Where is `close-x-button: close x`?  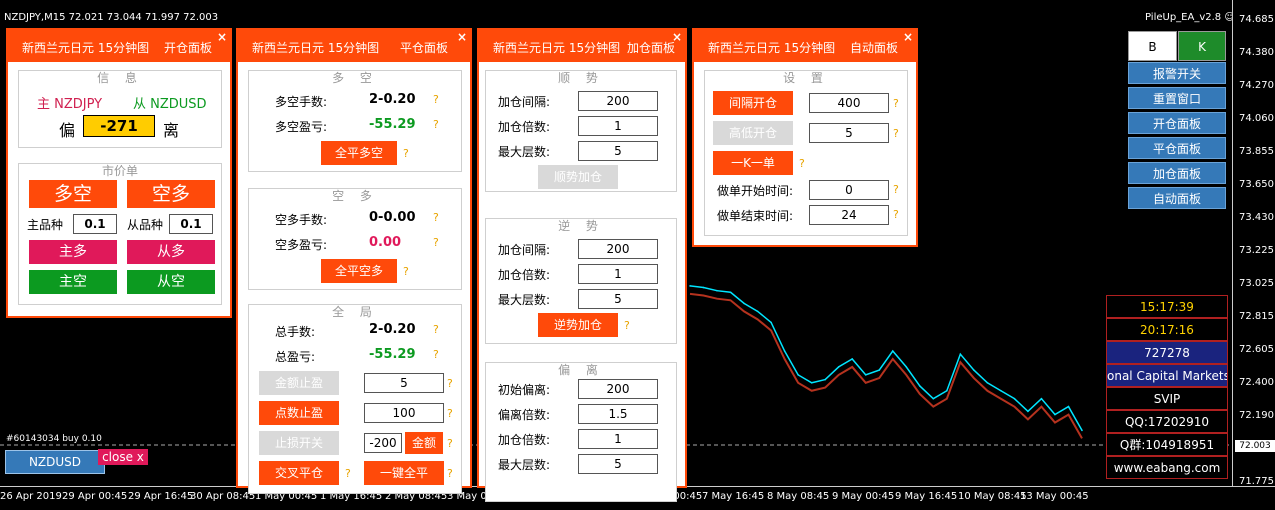
close-x-button: close x is located at coordinates (123, 457).